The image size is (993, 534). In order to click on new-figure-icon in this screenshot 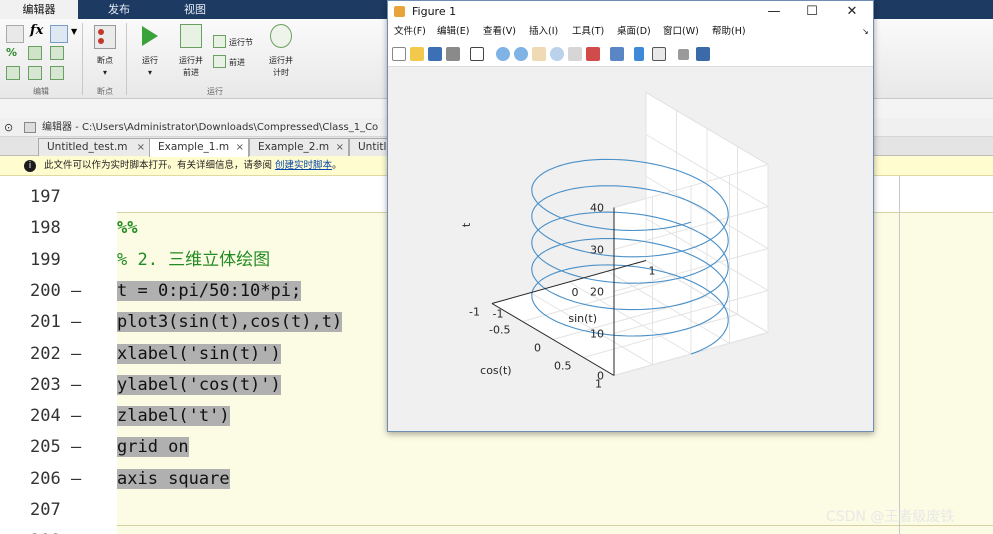, I will do `click(399, 54)`.